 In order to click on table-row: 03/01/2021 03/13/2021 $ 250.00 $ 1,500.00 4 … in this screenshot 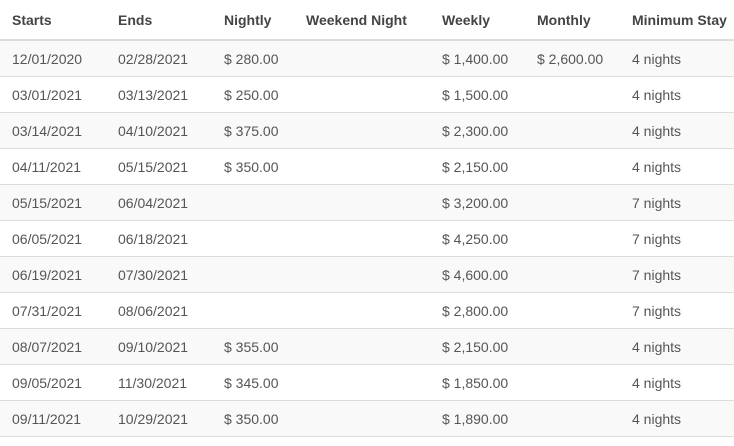, I will do `click(367, 94)`.